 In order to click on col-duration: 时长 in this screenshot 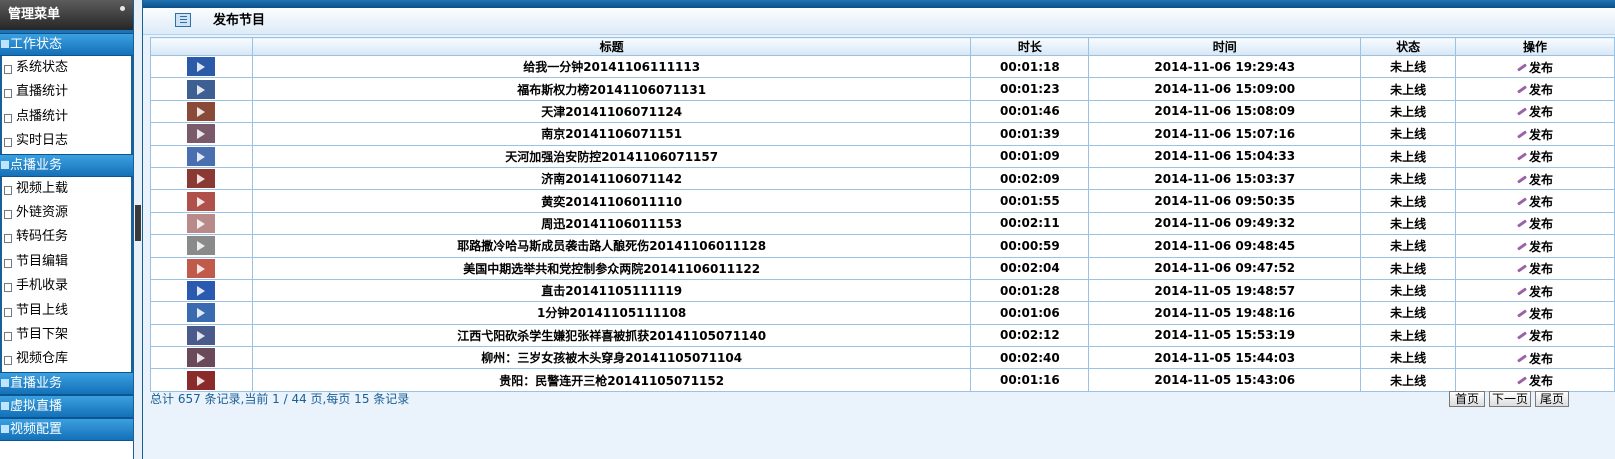, I will do `click(1030, 46)`.